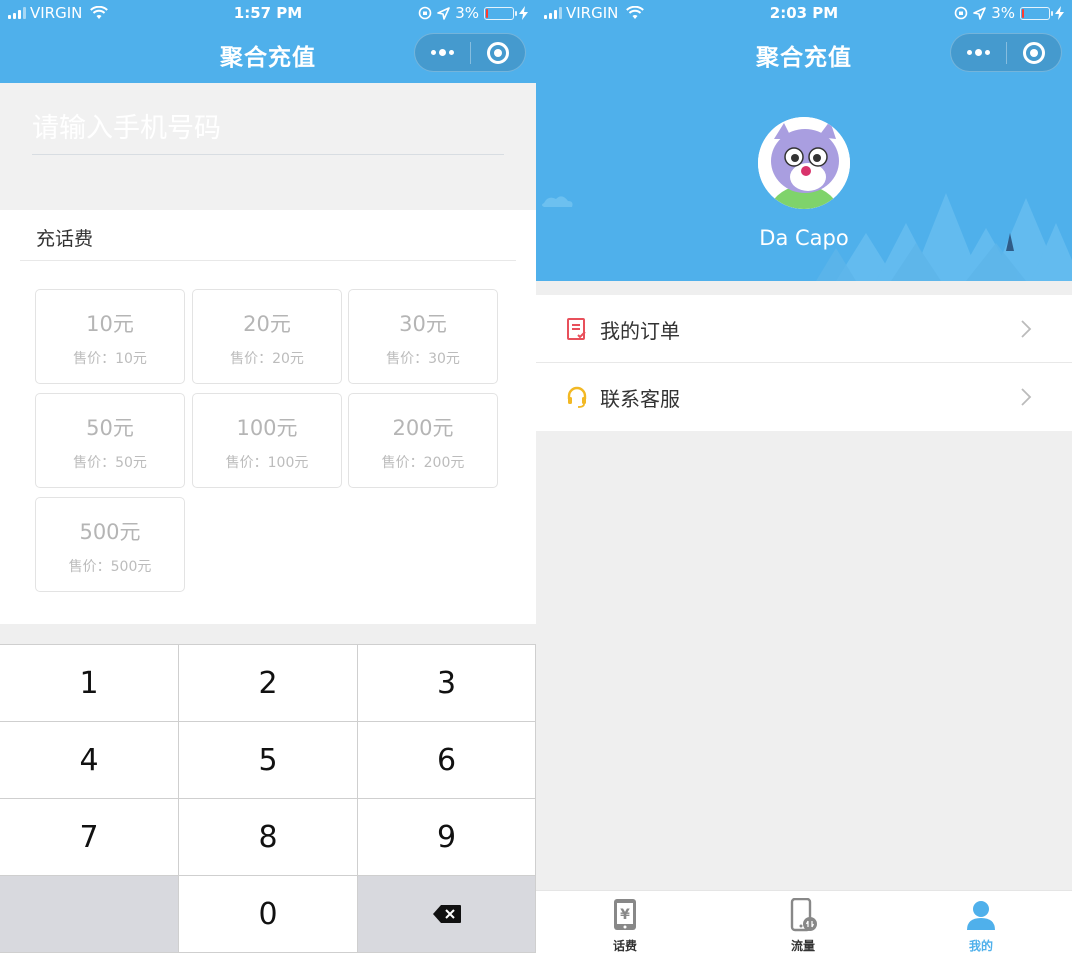 This screenshot has height=953, width=1072. What do you see at coordinates (89, 914) in the screenshot?
I see `key-empty` at bounding box center [89, 914].